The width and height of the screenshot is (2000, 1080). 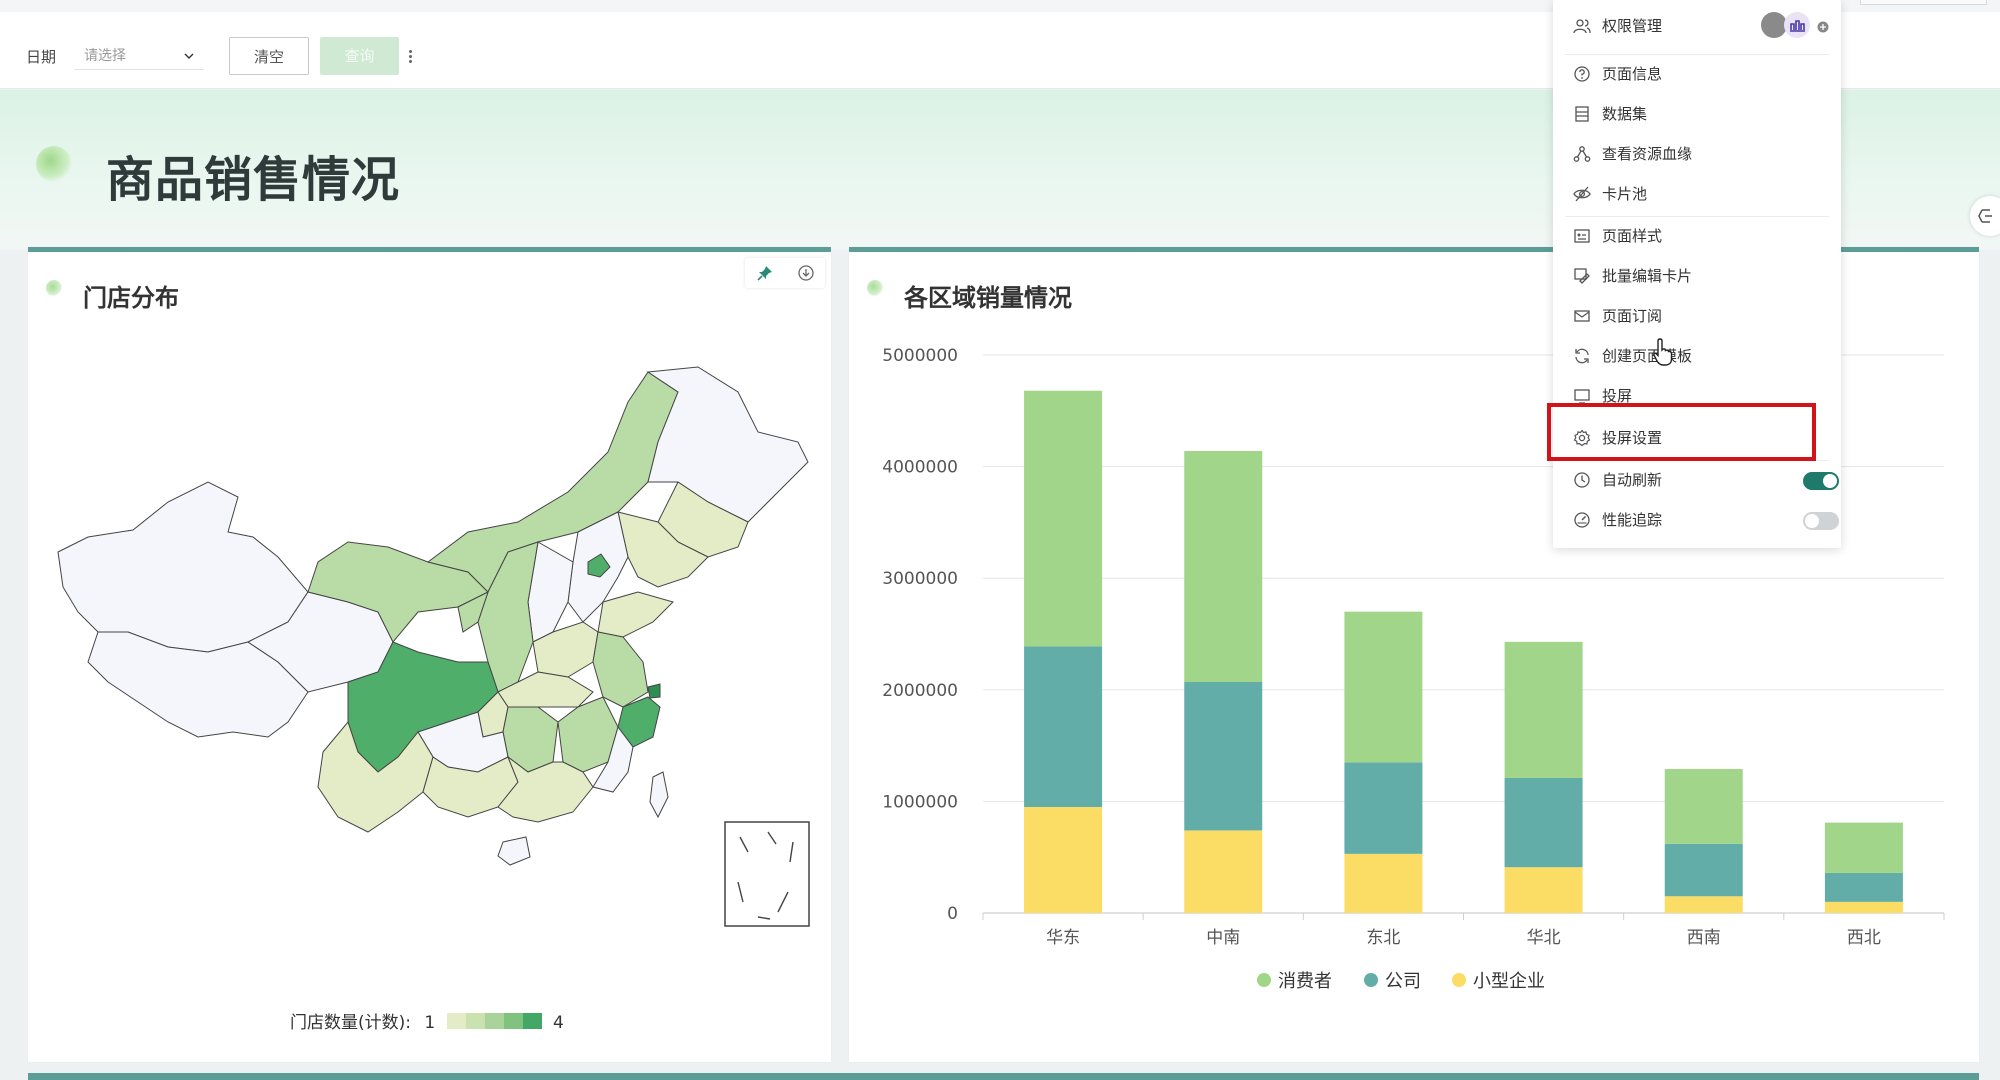 I want to click on team-avatar-icon, so click(x=1797, y=26).